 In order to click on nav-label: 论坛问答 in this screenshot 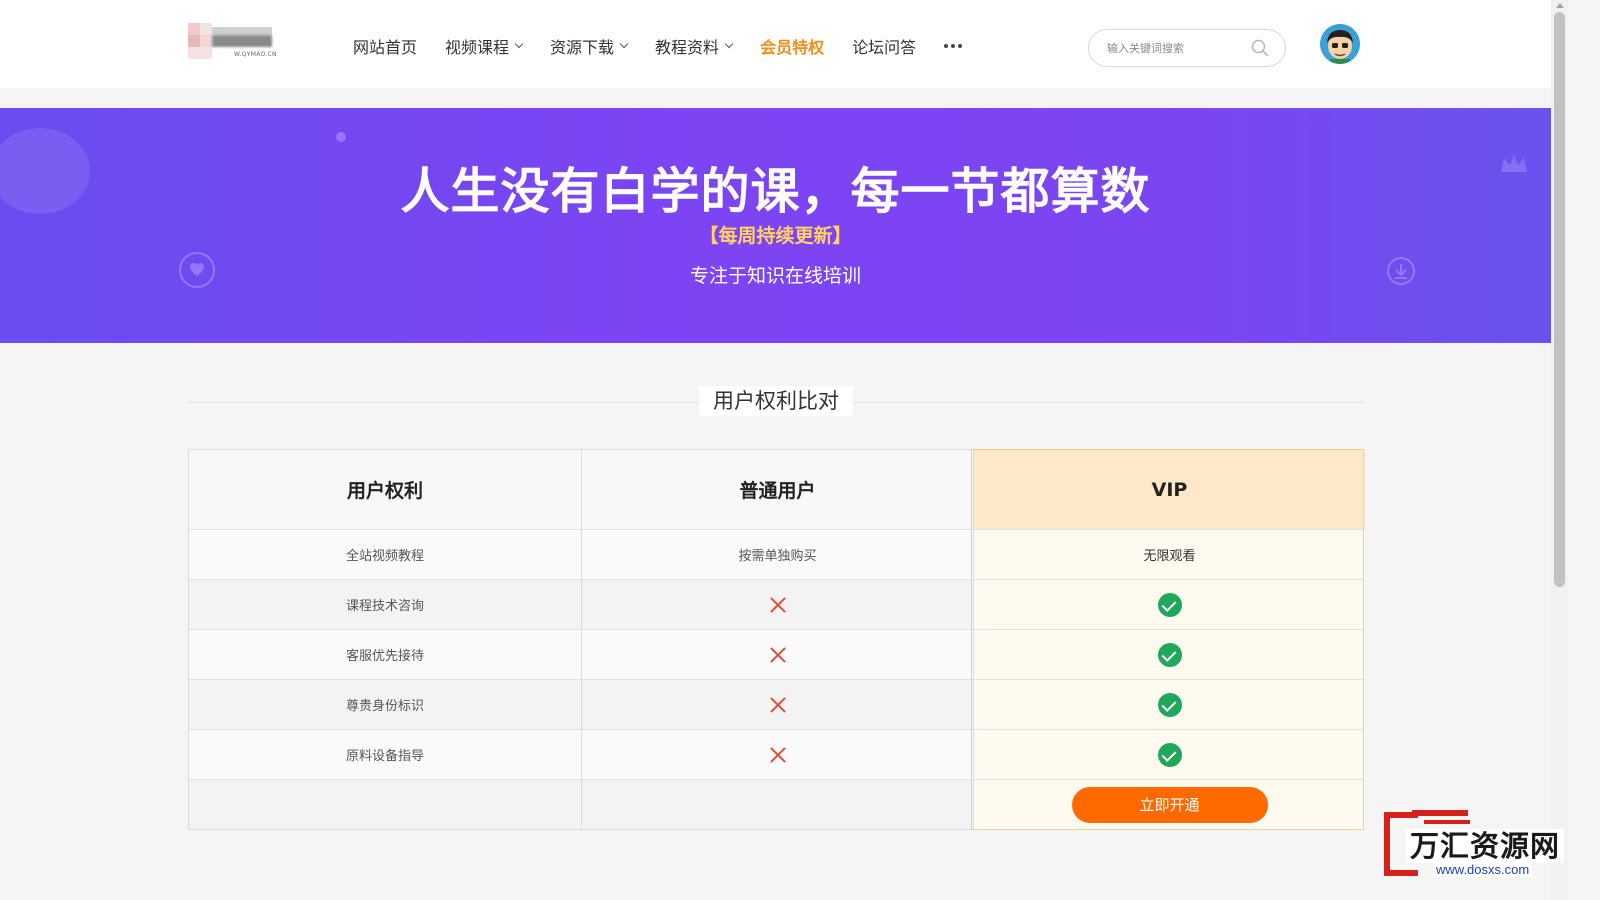, I will do `click(884, 47)`.